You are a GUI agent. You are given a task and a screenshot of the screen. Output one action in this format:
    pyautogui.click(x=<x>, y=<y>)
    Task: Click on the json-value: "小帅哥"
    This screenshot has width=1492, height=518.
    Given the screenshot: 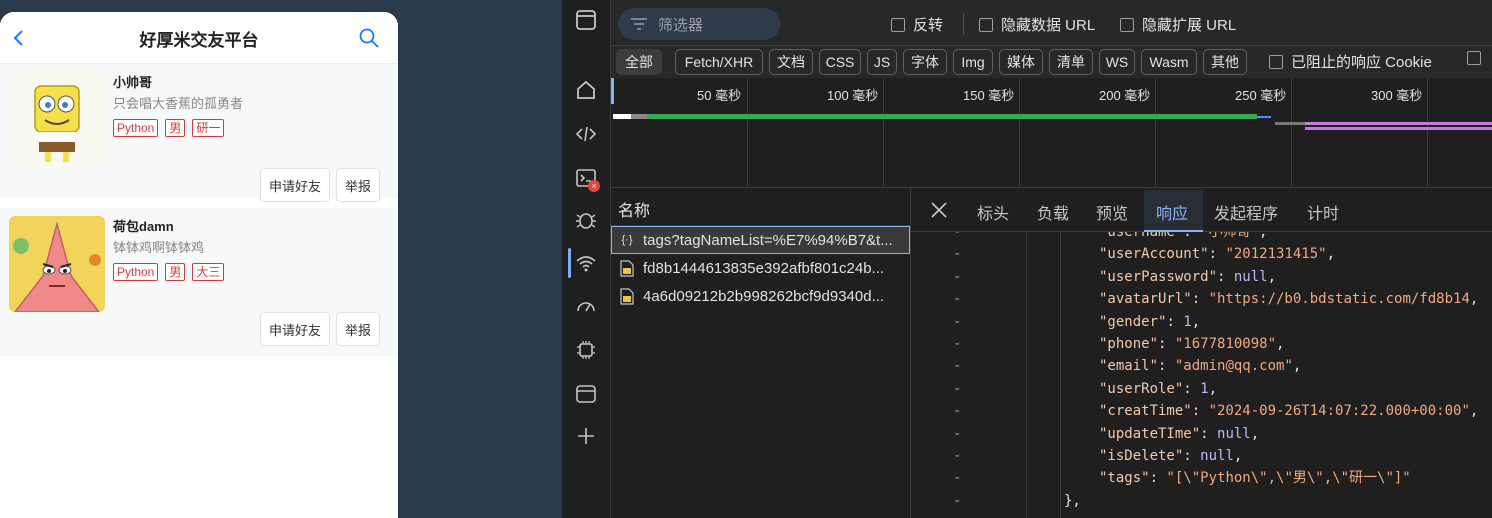 What is the action you would take?
    pyautogui.click(x=1230, y=236)
    